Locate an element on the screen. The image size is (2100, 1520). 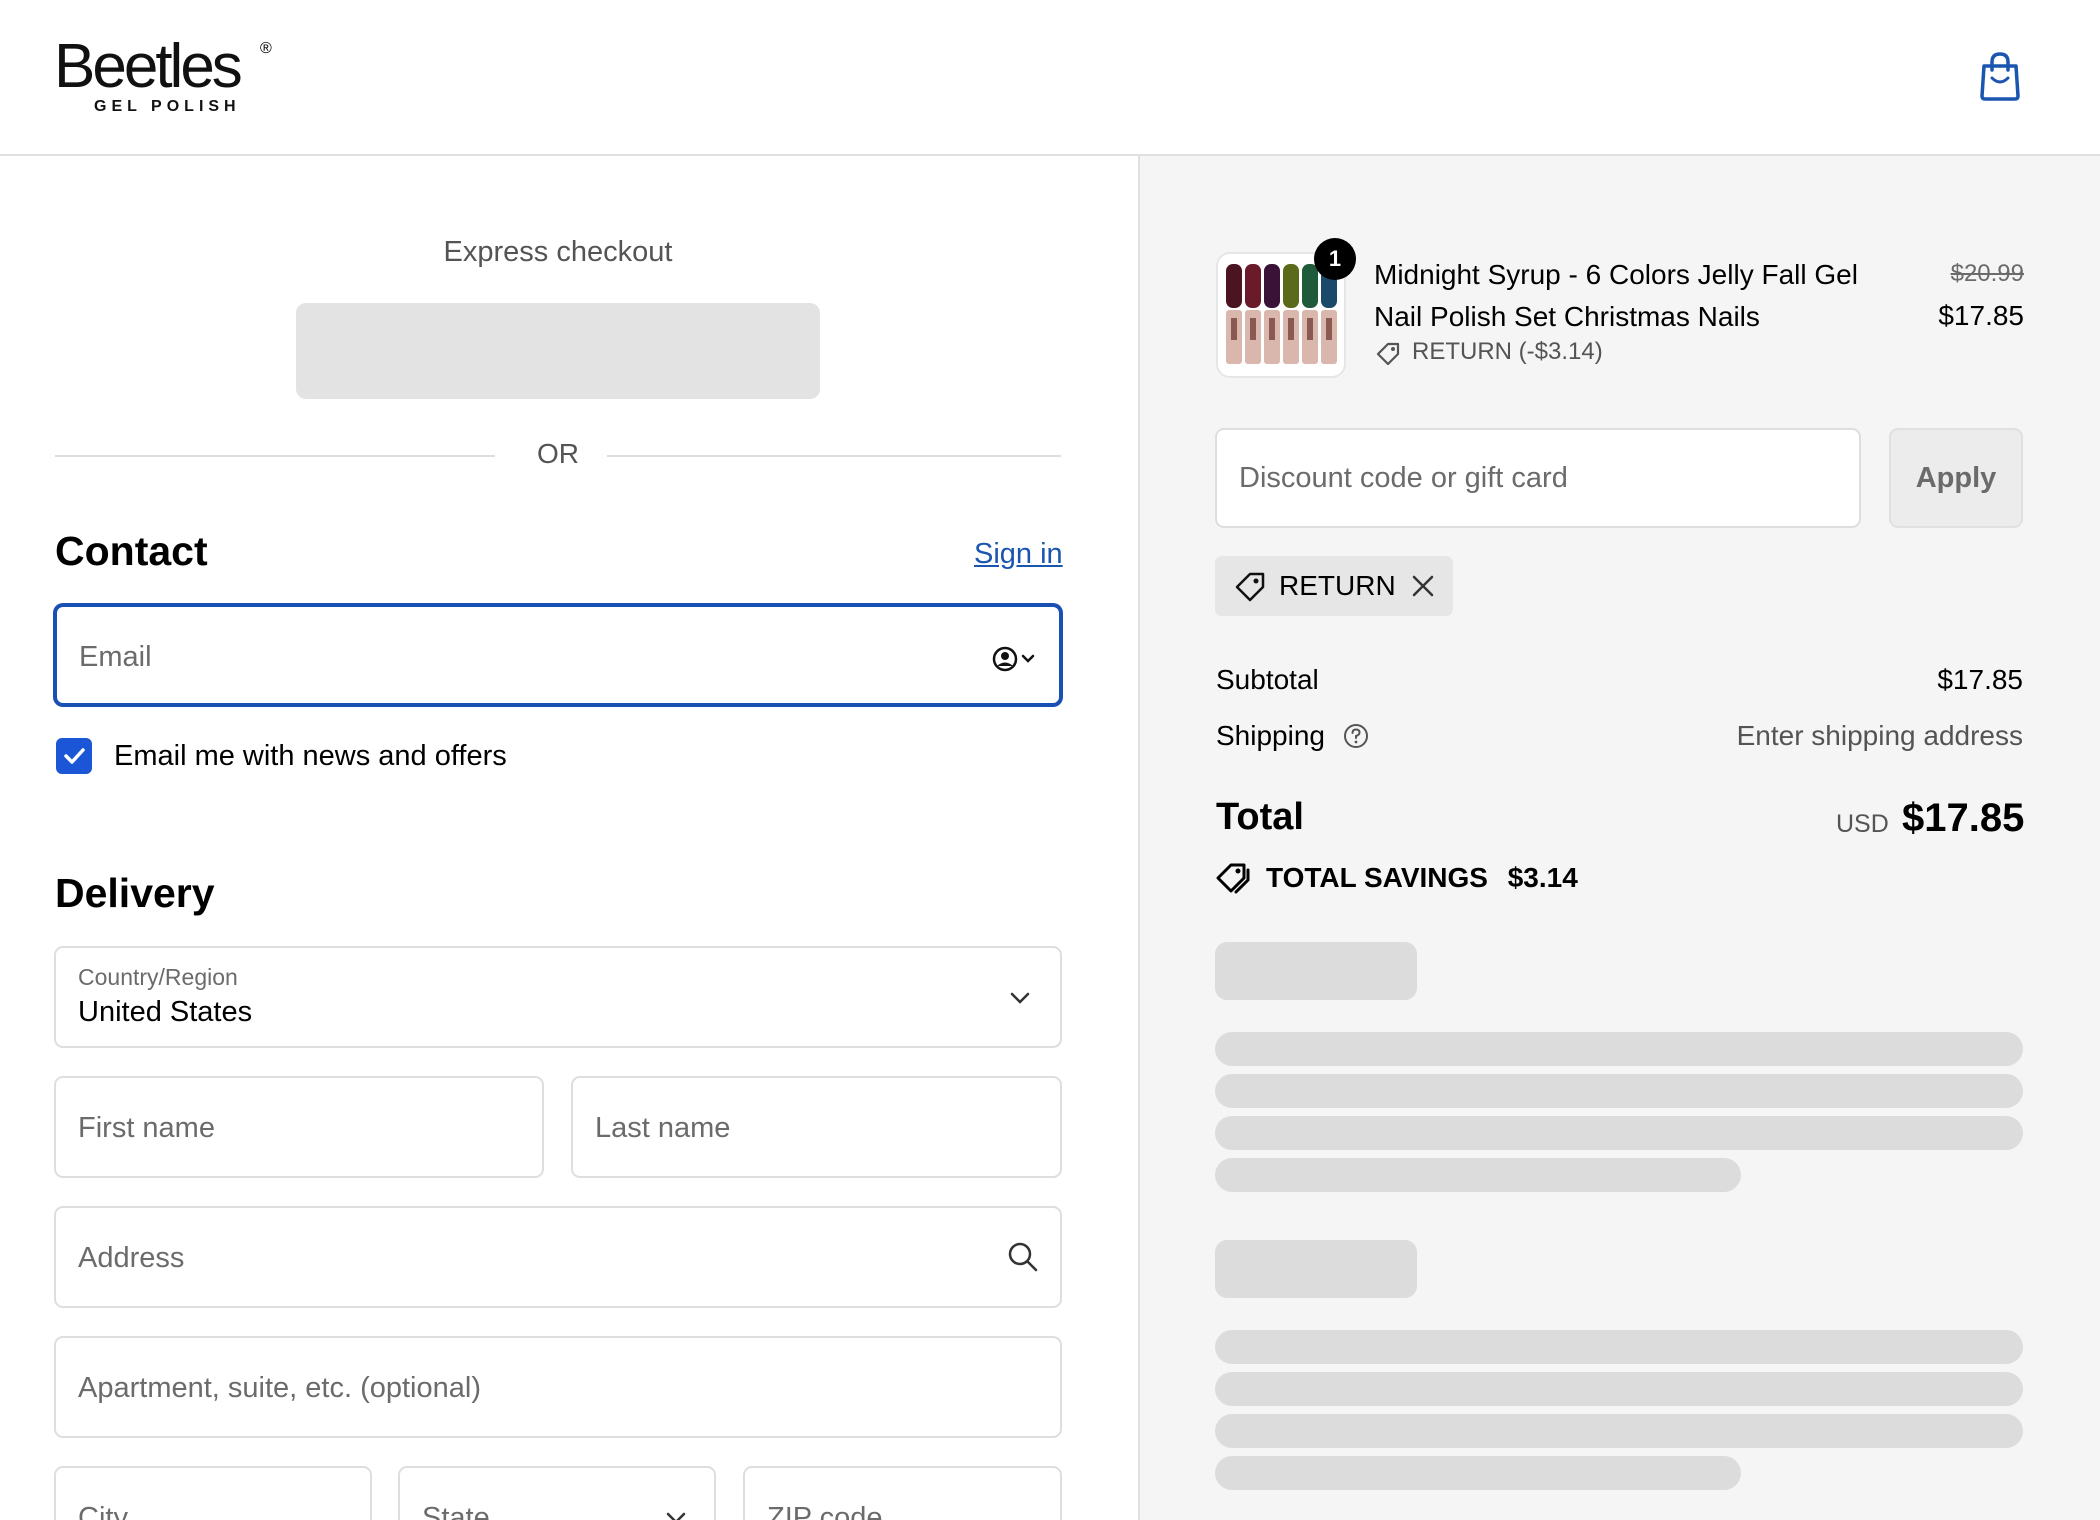
checkmark-icon is located at coordinates (74, 756).